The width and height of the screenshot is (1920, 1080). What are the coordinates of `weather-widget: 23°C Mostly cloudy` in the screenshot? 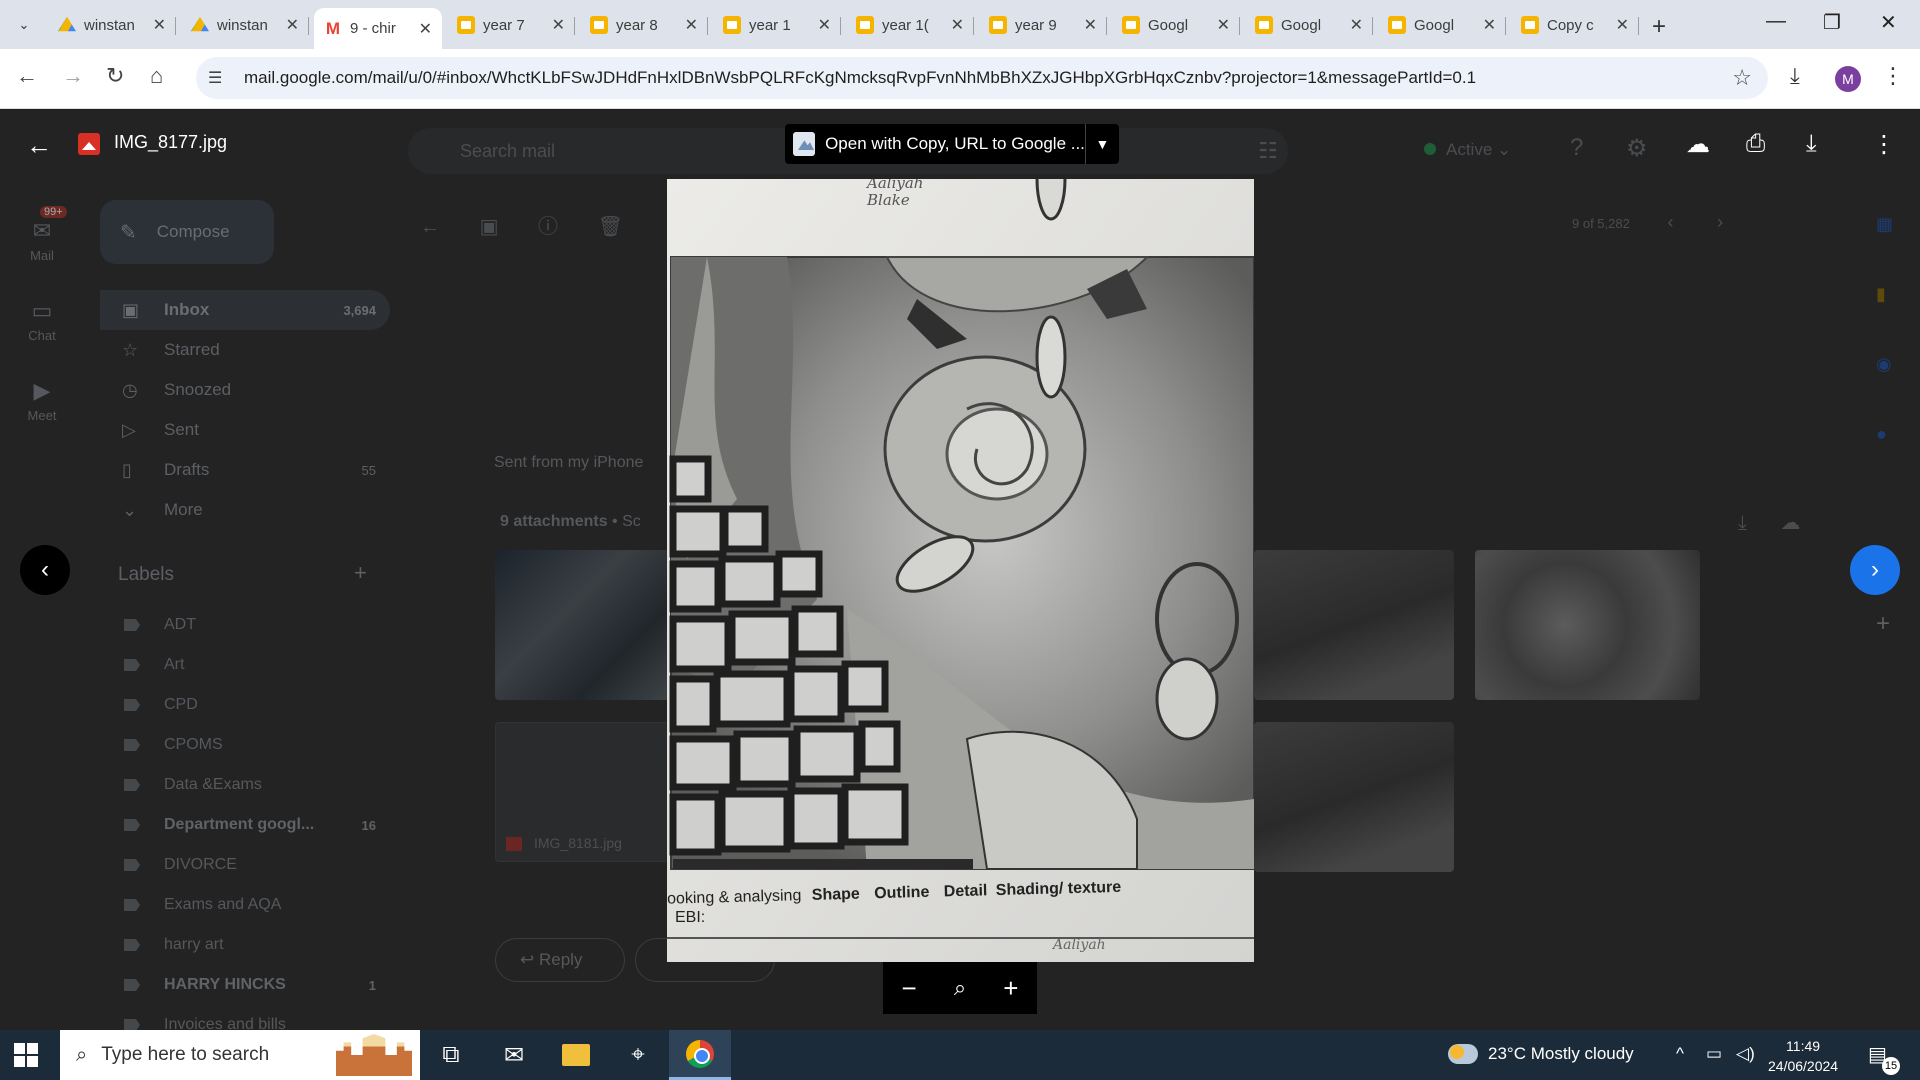 It's located at (1541, 1054).